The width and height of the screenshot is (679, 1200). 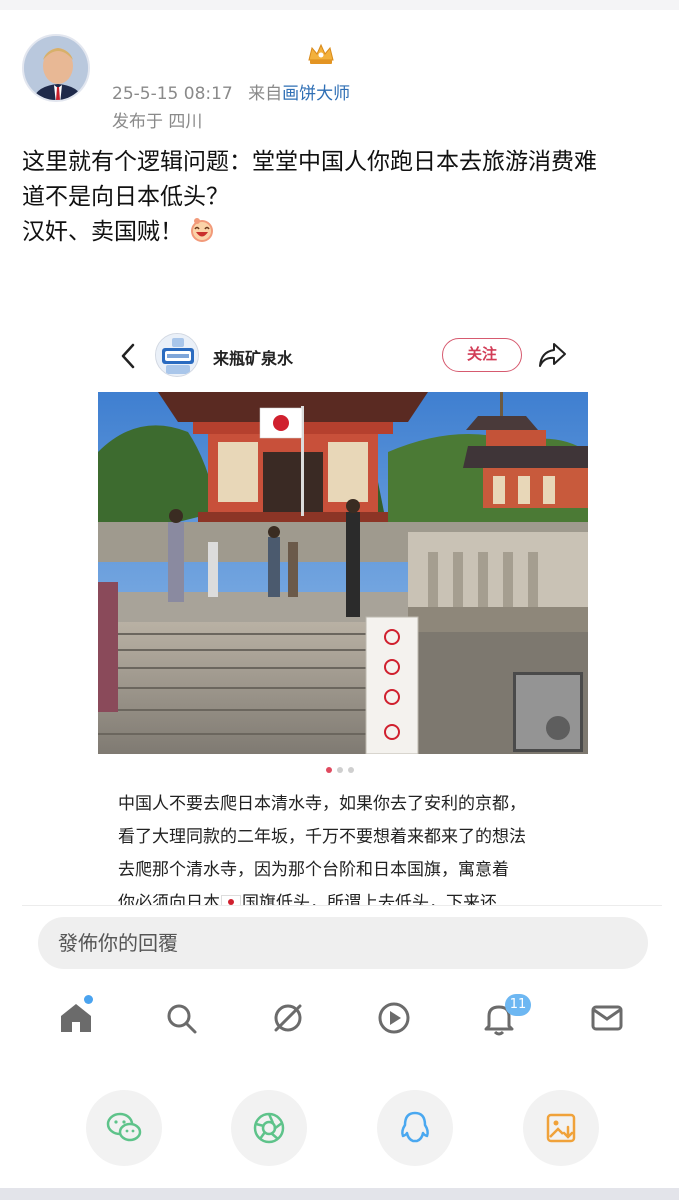 I want to click on messages-icon, so click(x=607, y=1018).